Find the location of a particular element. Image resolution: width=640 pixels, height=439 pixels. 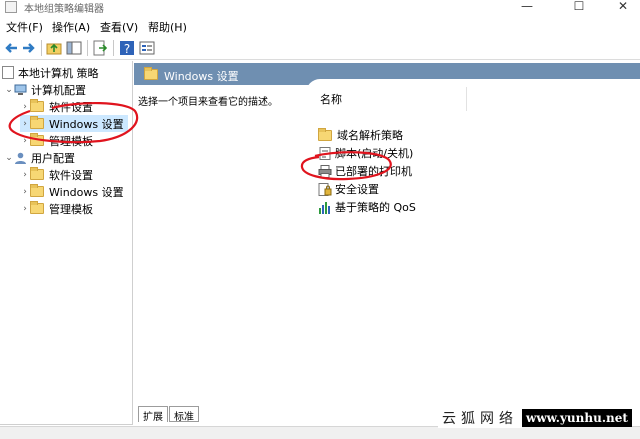

tree-item-computer-config: ⌄ 计算机配置 is located at coordinates (45, 89).